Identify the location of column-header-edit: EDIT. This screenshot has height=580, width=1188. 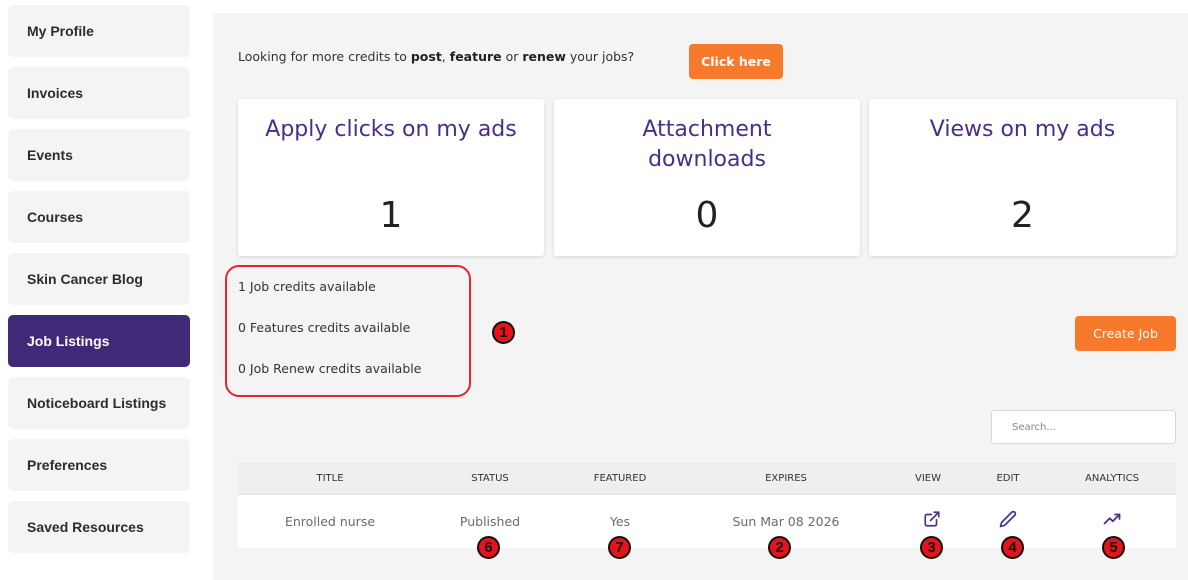
(1008, 478).